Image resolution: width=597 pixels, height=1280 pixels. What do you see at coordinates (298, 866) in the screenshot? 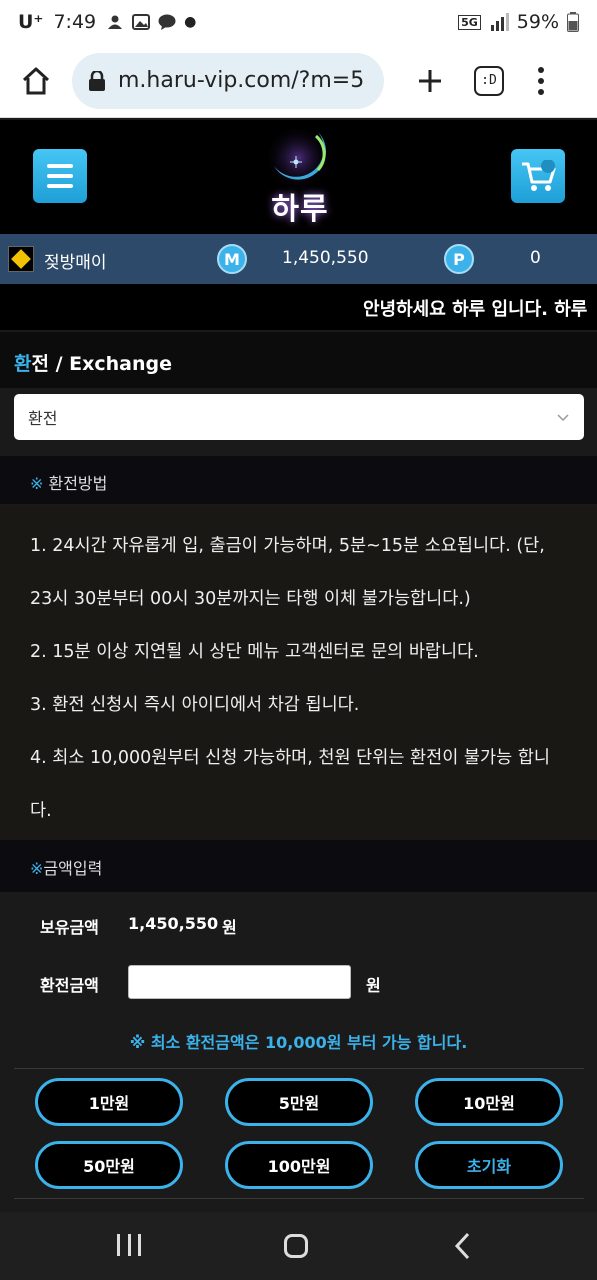
I see `amount-header: ※금액입력` at bounding box center [298, 866].